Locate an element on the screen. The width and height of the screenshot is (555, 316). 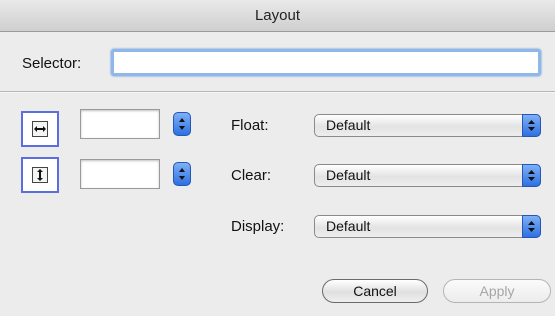
width-stepper is located at coordinates (182, 124).